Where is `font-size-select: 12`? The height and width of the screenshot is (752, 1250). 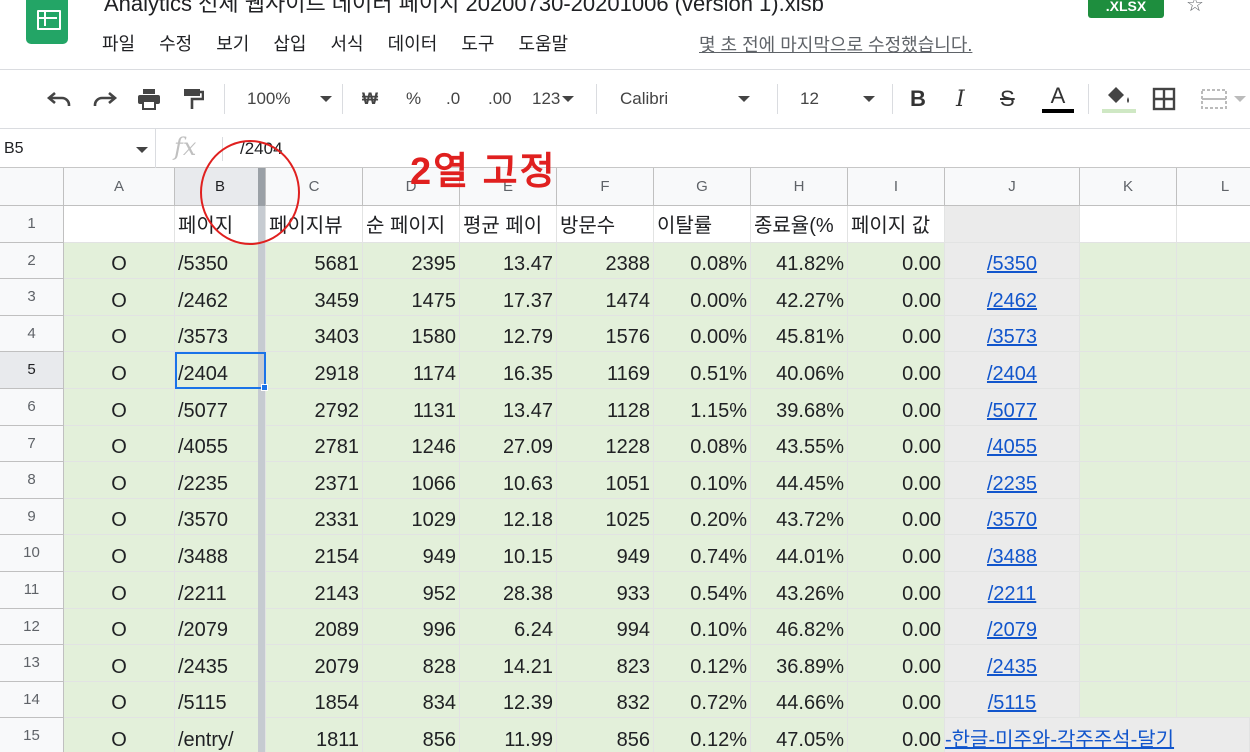
font-size-select: 12 is located at coordinates (837, 99).